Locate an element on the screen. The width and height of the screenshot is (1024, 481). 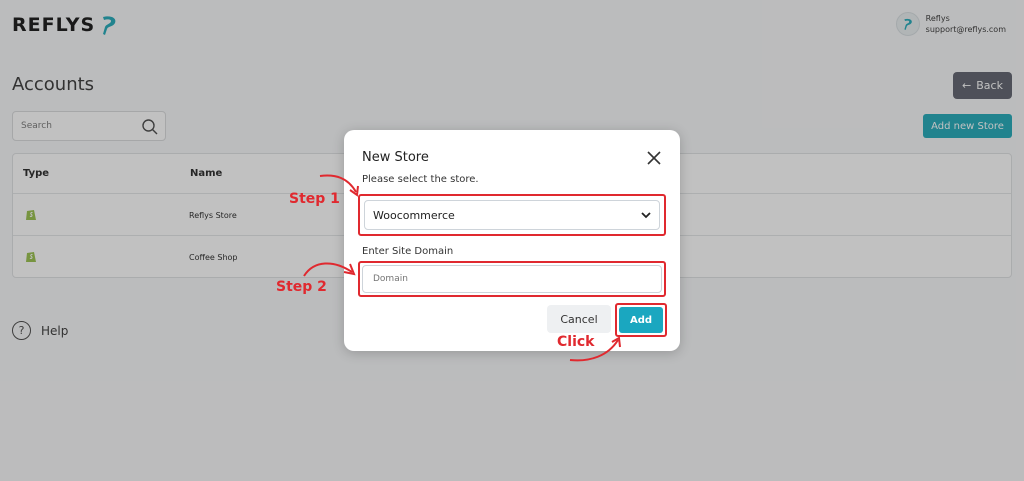
domain-input is located at coordinates (512, 279).